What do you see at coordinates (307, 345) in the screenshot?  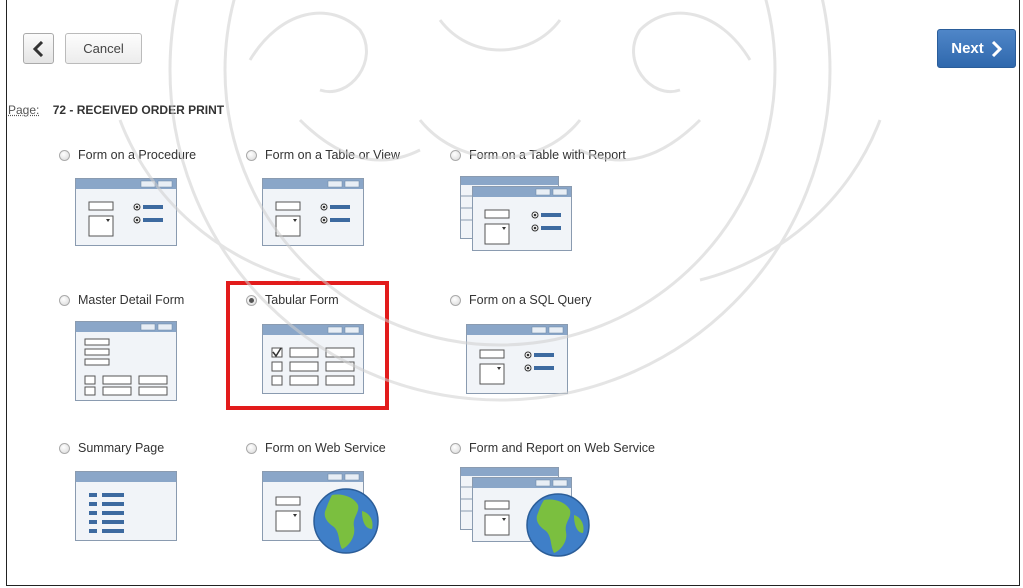 I see `selection-highlight-box` at bounding box center [307, 345].